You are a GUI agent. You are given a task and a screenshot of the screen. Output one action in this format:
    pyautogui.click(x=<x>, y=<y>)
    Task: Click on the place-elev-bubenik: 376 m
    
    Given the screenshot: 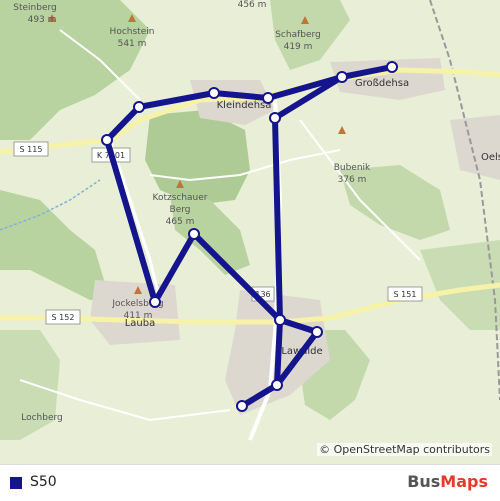 What is the action you would take?
    pyautogui.click(x=352, y=180)
    